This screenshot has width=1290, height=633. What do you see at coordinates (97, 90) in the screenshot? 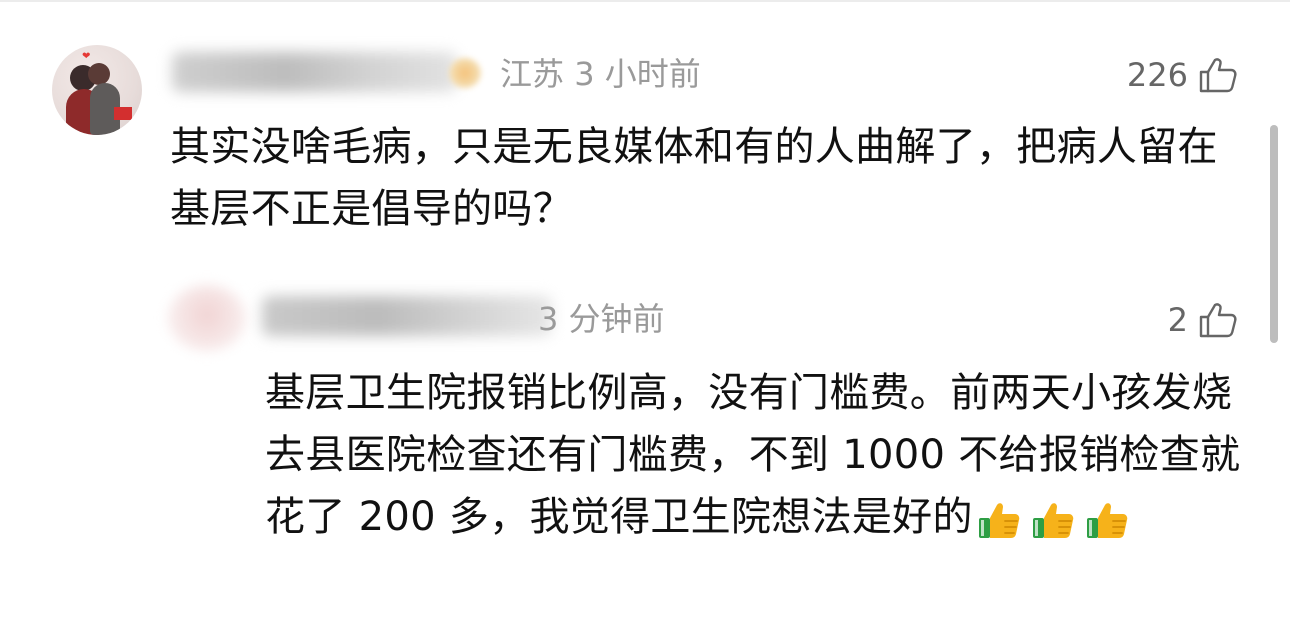
I see `avatar: ❤` at bounding box center [97, 90].